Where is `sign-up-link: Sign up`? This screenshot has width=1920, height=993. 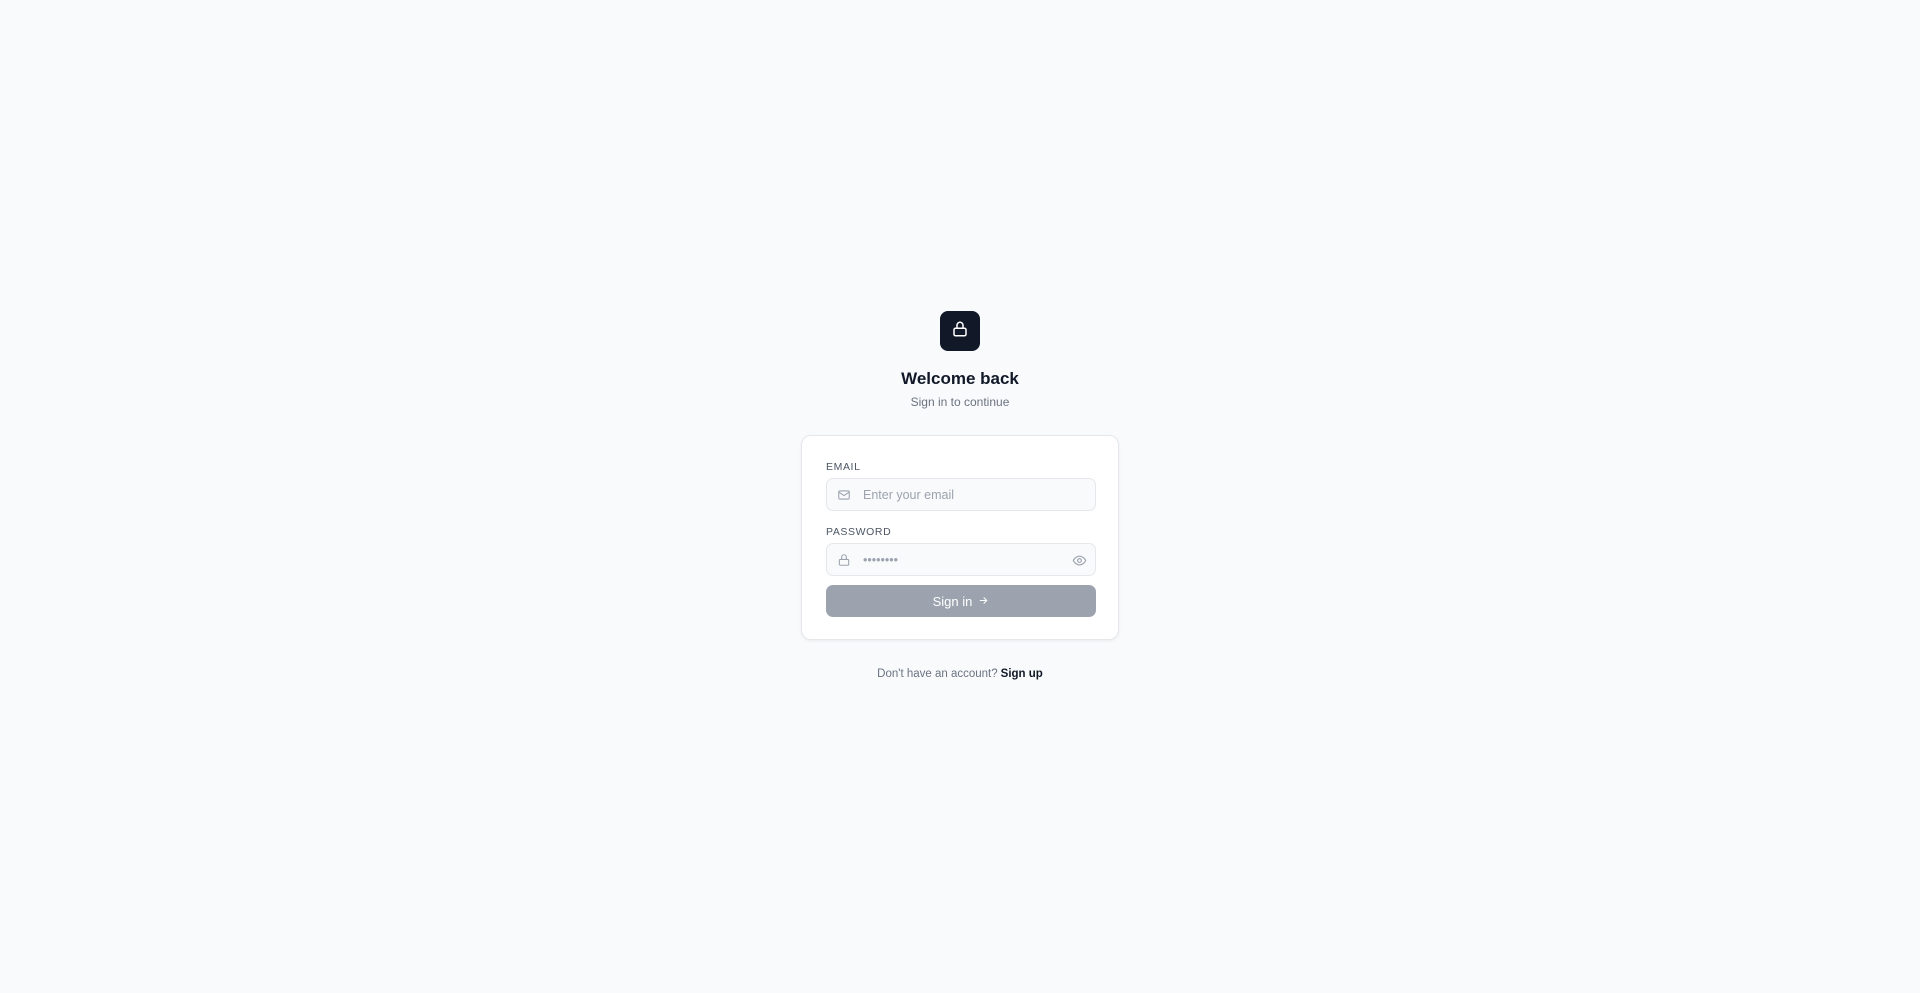
sign-up-link: Sign up is located at coordinates (1022, 674).